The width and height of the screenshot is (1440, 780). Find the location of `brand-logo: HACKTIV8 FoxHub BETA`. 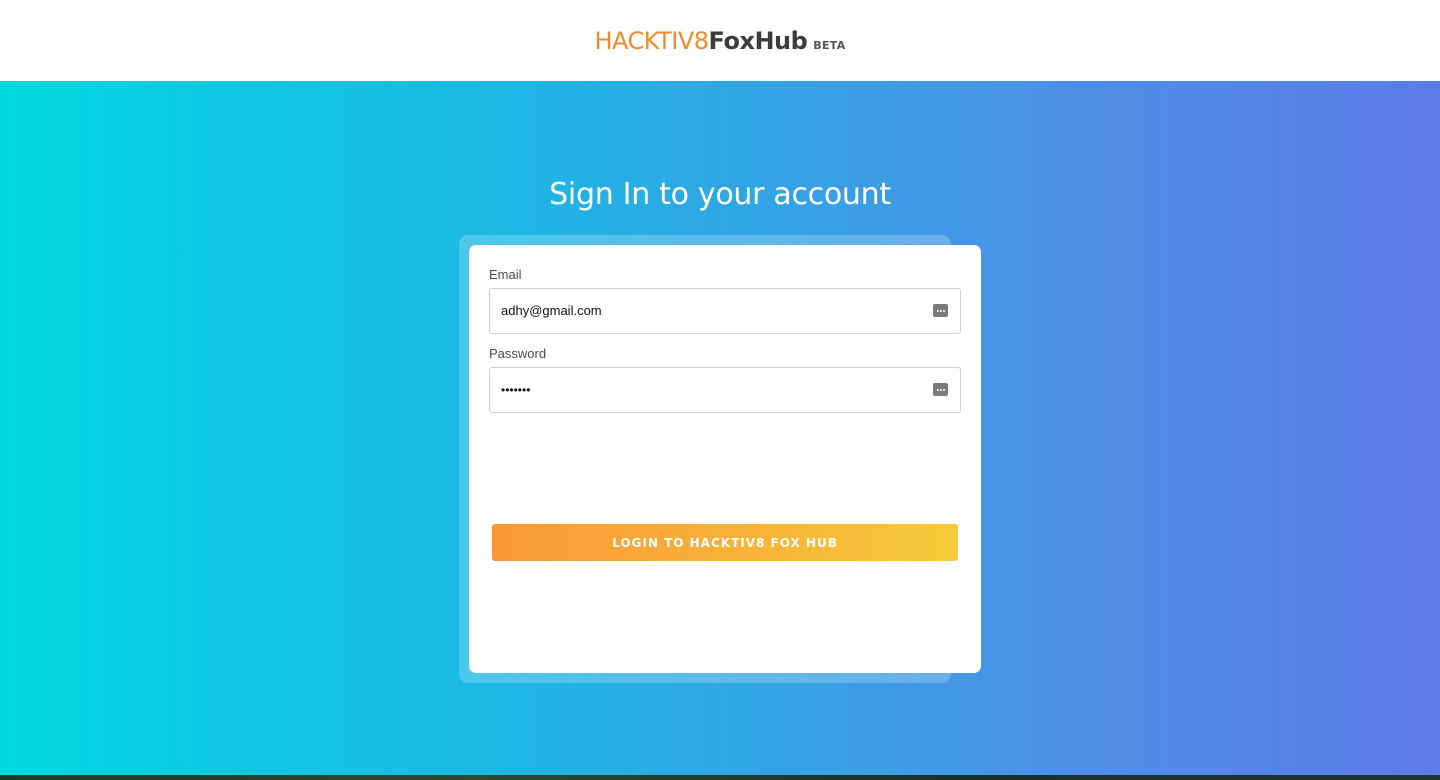

brand-logo: HACKTIV8 FoxHub BETA is located at coordinates (719, 41).